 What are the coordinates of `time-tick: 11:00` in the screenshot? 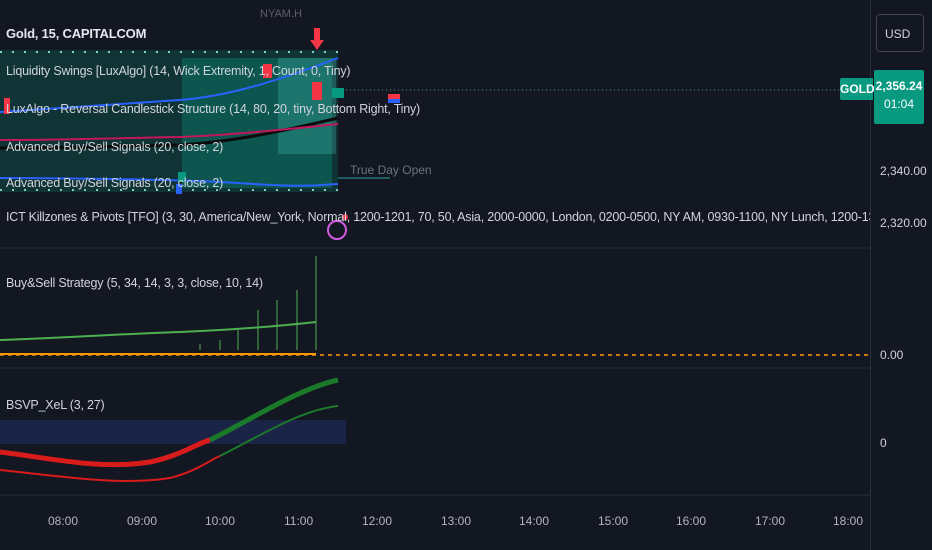 It's located at (299, 521).